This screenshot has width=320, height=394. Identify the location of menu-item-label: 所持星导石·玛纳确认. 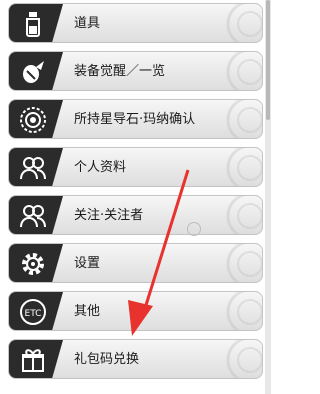
(135, 119).